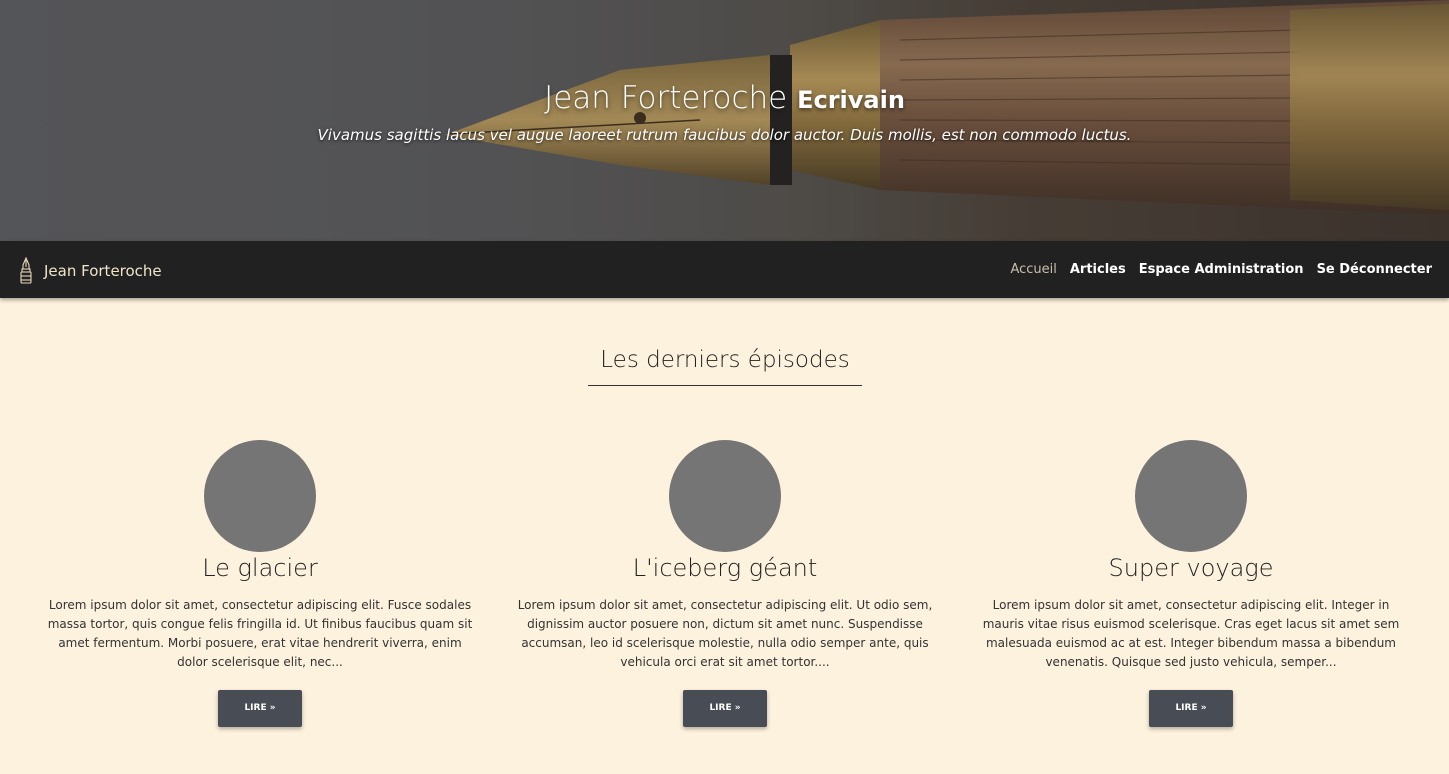 The image size is (1449, 774). What do you see at coordinates (666, 98) in the screenshot?
I see `author-name: Jean Forteroche` at bounding box center [666, 98].